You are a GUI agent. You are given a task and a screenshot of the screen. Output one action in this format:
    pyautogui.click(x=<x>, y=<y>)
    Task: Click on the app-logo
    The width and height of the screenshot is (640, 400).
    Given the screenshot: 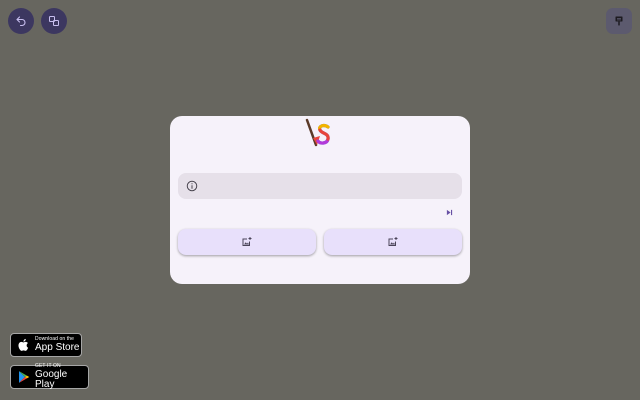 What is the action you would take?
    pyautogui.click(x=317, y=132)
    